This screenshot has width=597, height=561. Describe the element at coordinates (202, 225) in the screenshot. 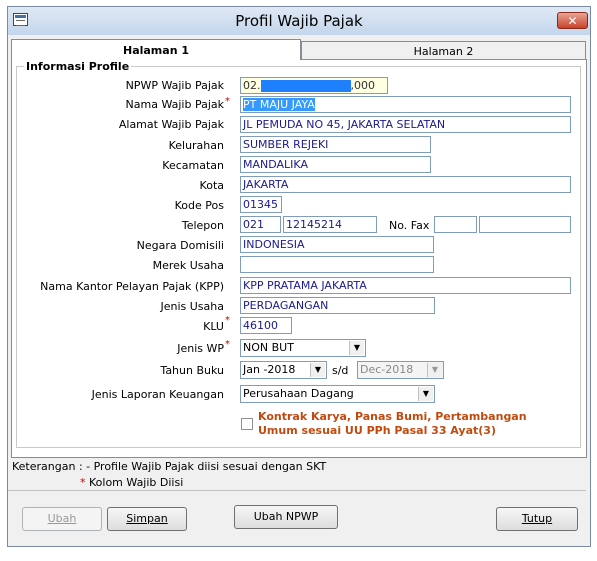

I see `telepon-label: Telepon` at that location.